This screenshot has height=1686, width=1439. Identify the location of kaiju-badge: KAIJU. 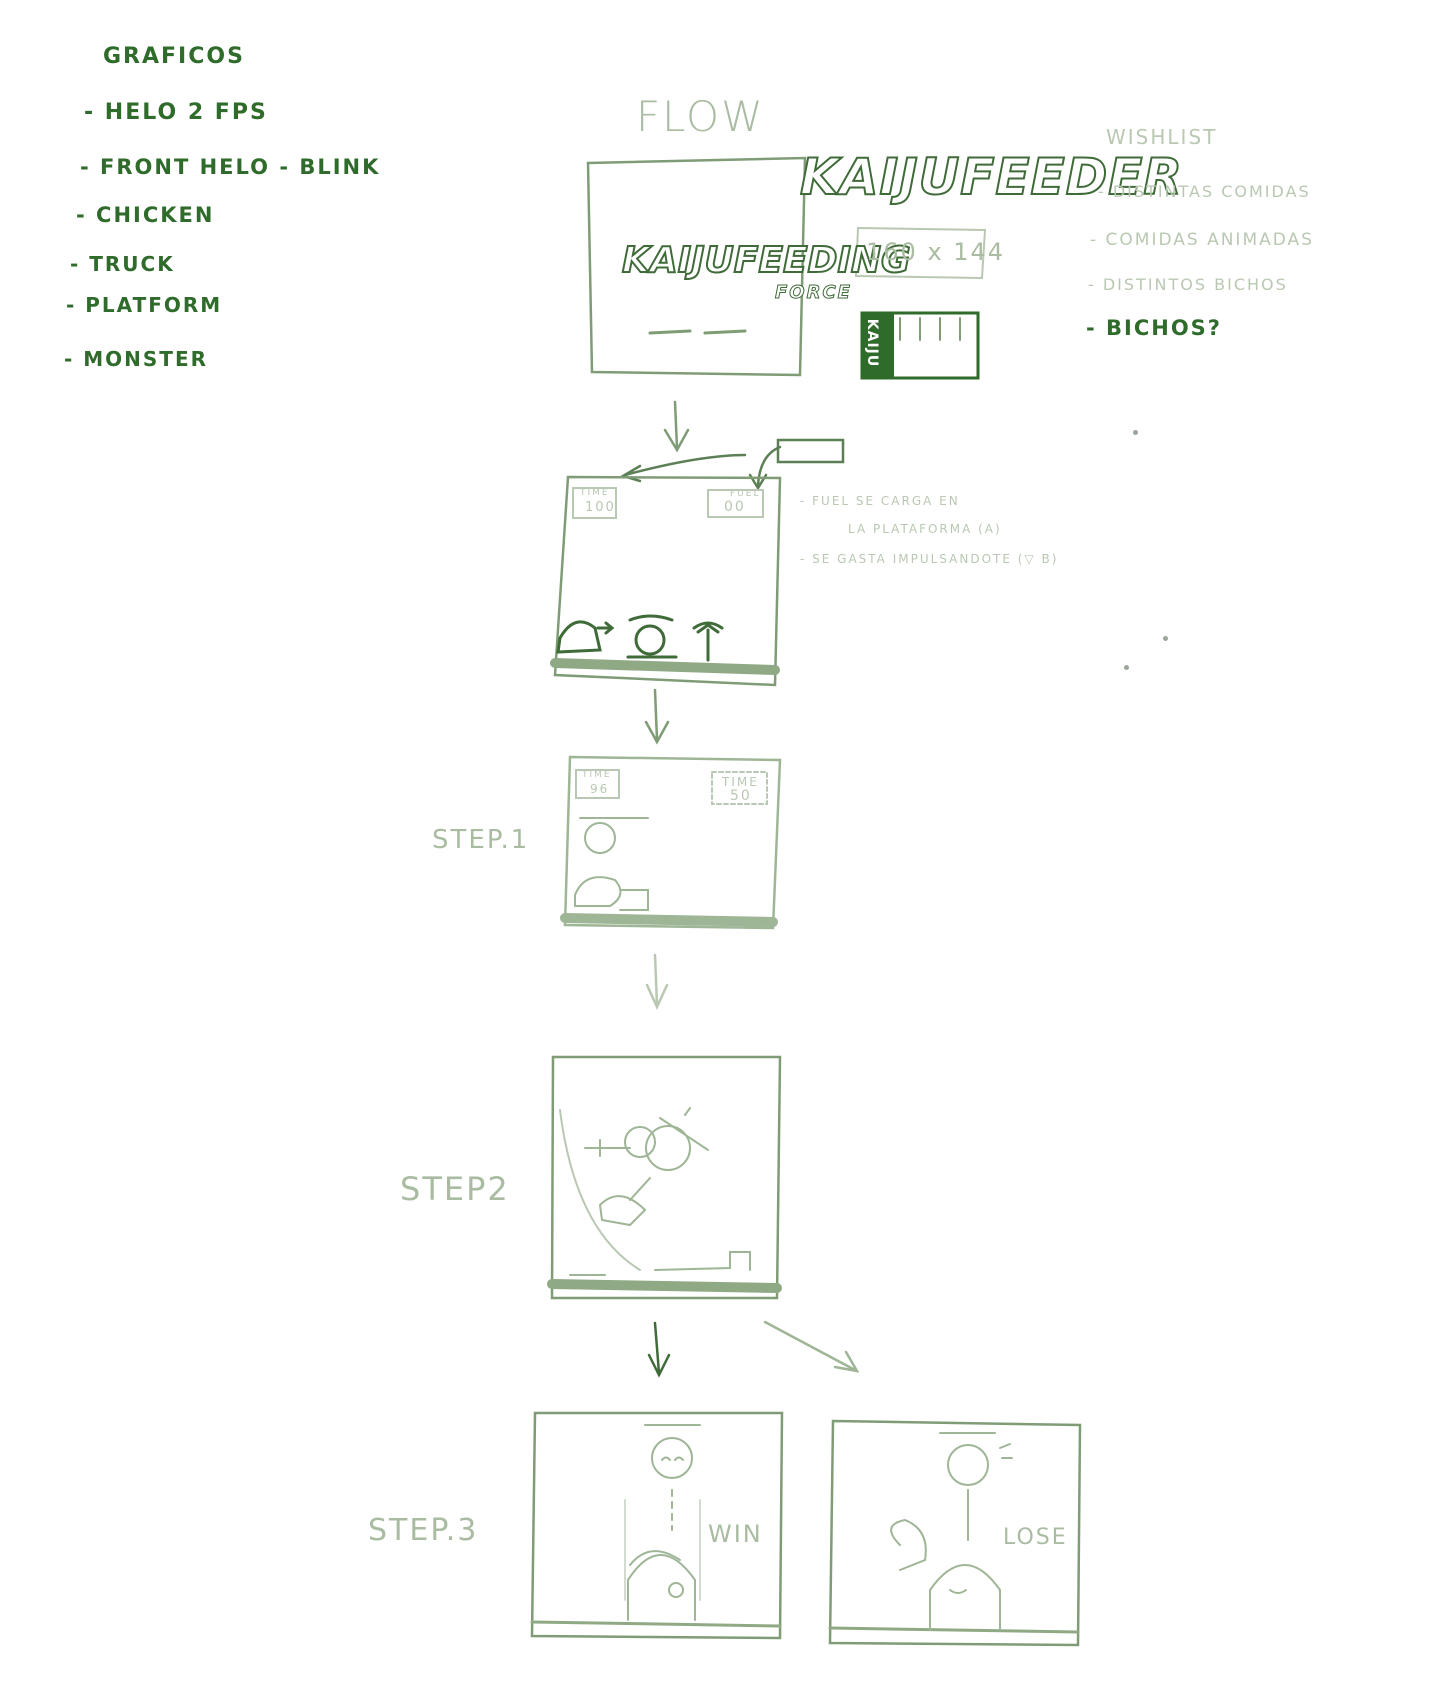
(878, 345).